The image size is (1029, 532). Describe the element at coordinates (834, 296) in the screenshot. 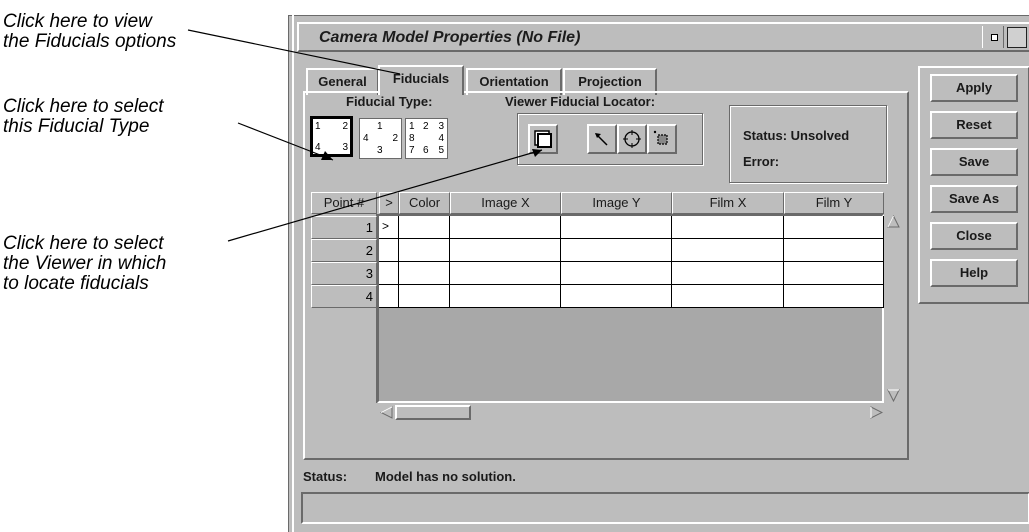

I see `row-4-film-y-cell` at that location.